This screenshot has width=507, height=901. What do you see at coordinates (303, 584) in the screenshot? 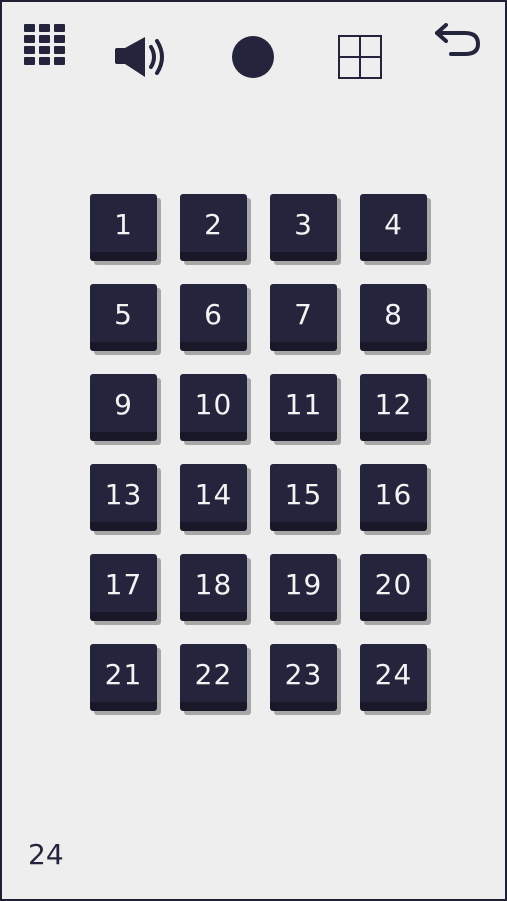
I see `level-number: 19` at bounding box center [303, 584].